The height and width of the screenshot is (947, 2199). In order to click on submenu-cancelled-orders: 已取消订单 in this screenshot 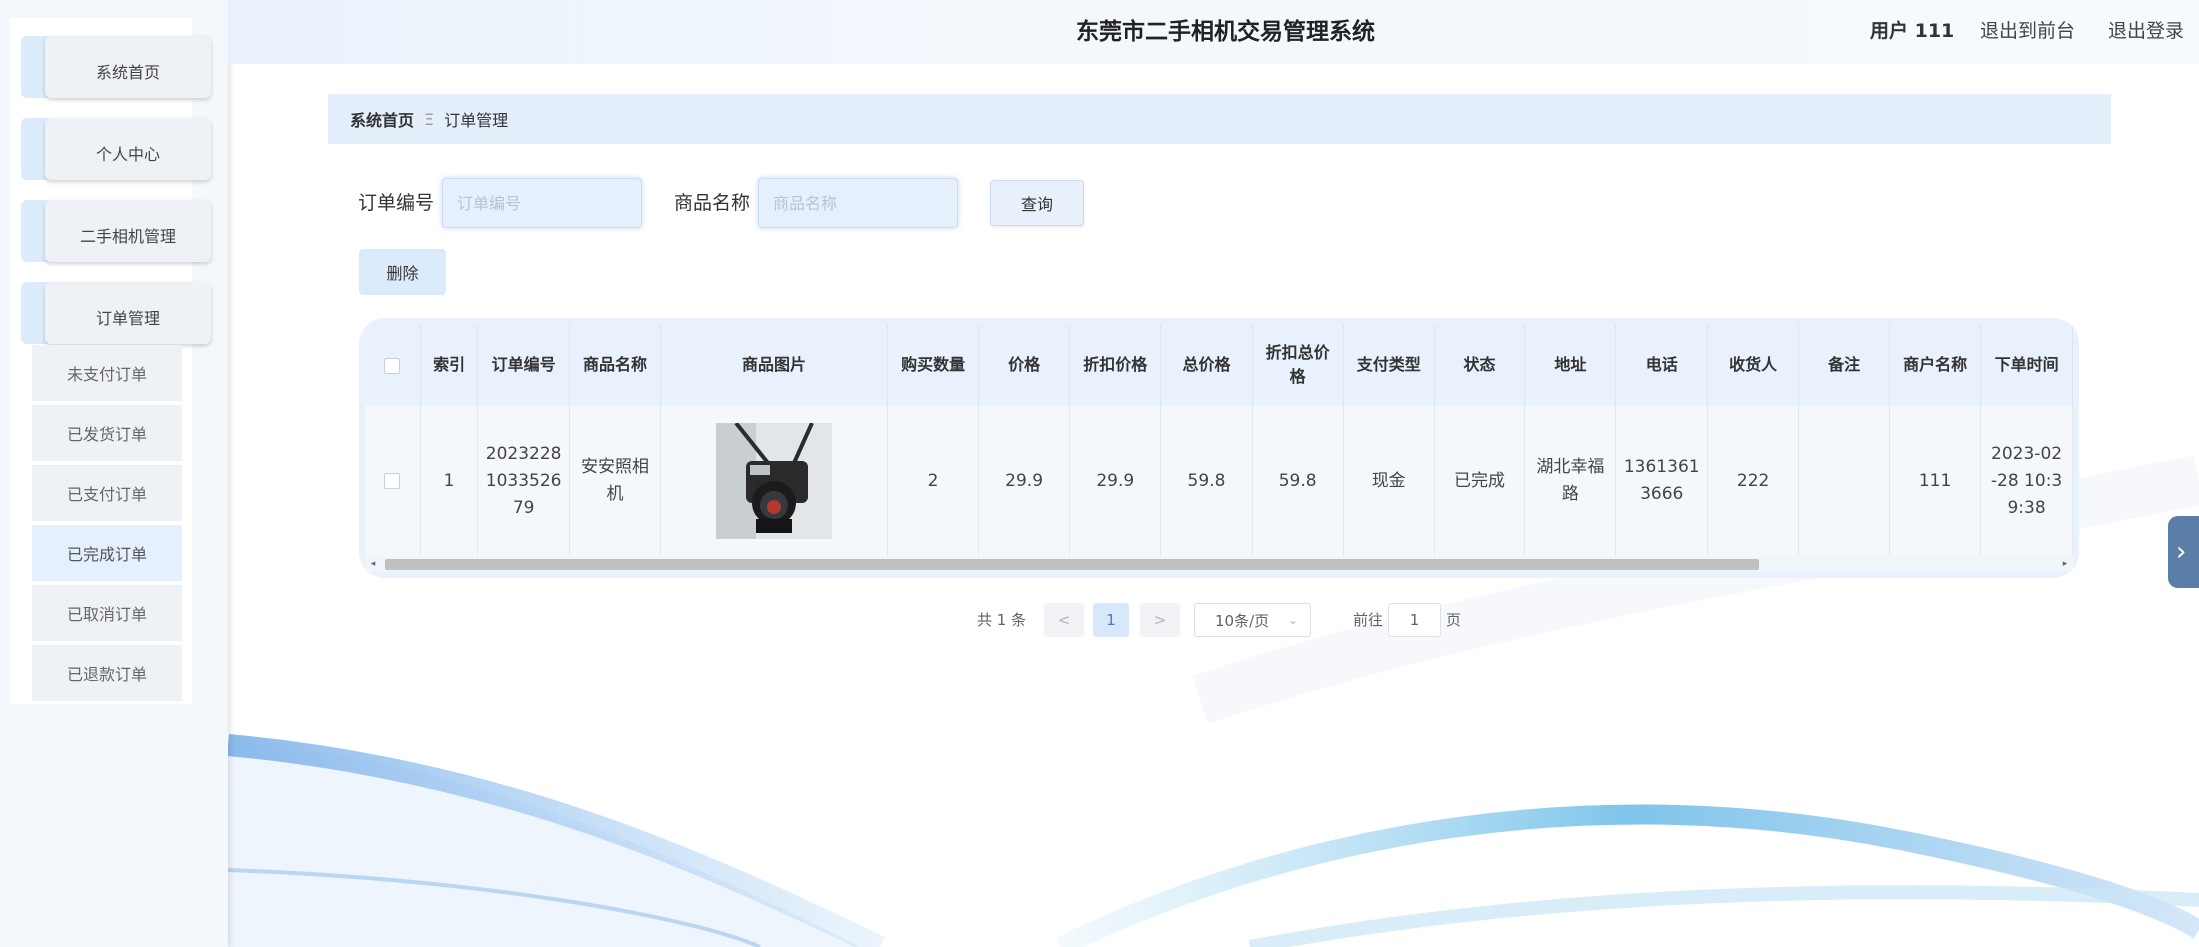, I will do `click(107, 614)`.